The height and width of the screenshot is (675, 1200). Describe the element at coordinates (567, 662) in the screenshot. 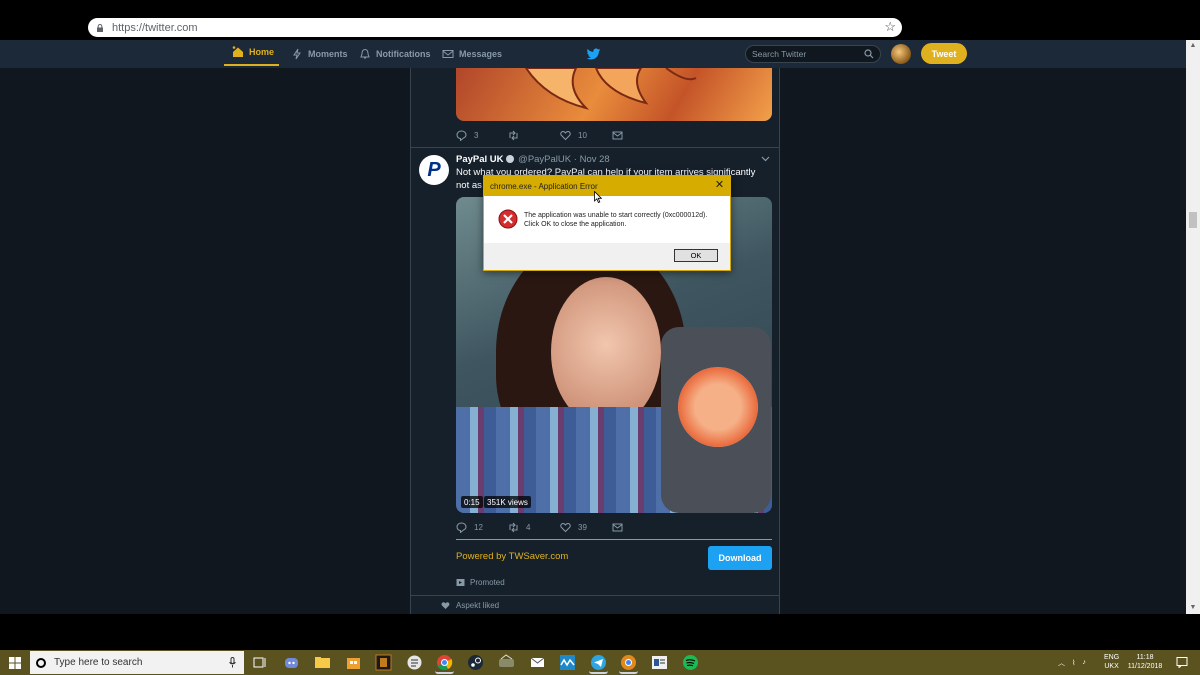

I see `app-icon-wave` at that location.